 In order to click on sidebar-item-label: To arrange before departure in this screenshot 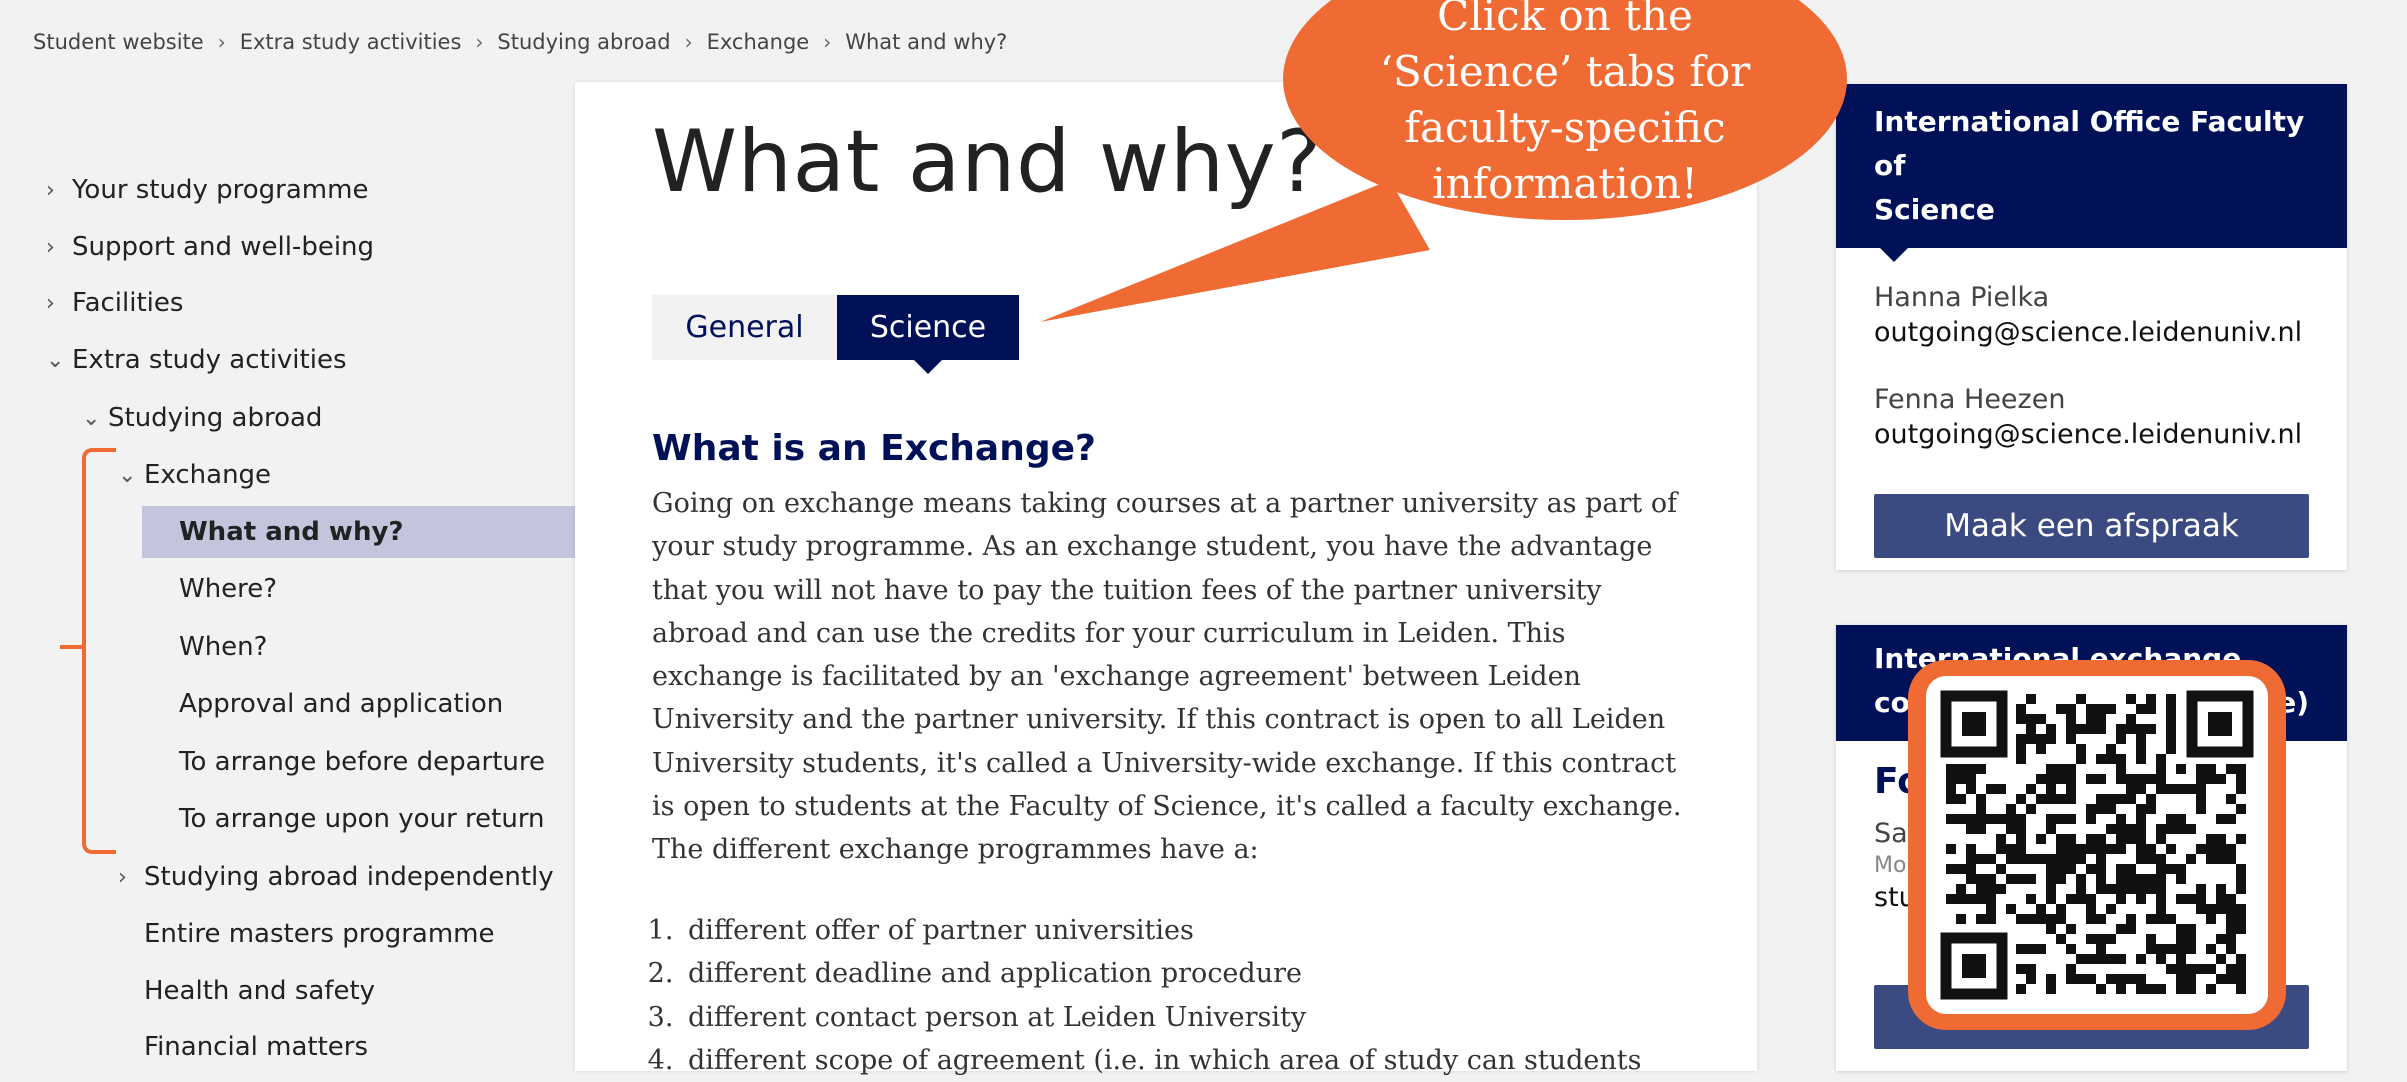, I will do `click(362, 762)`.